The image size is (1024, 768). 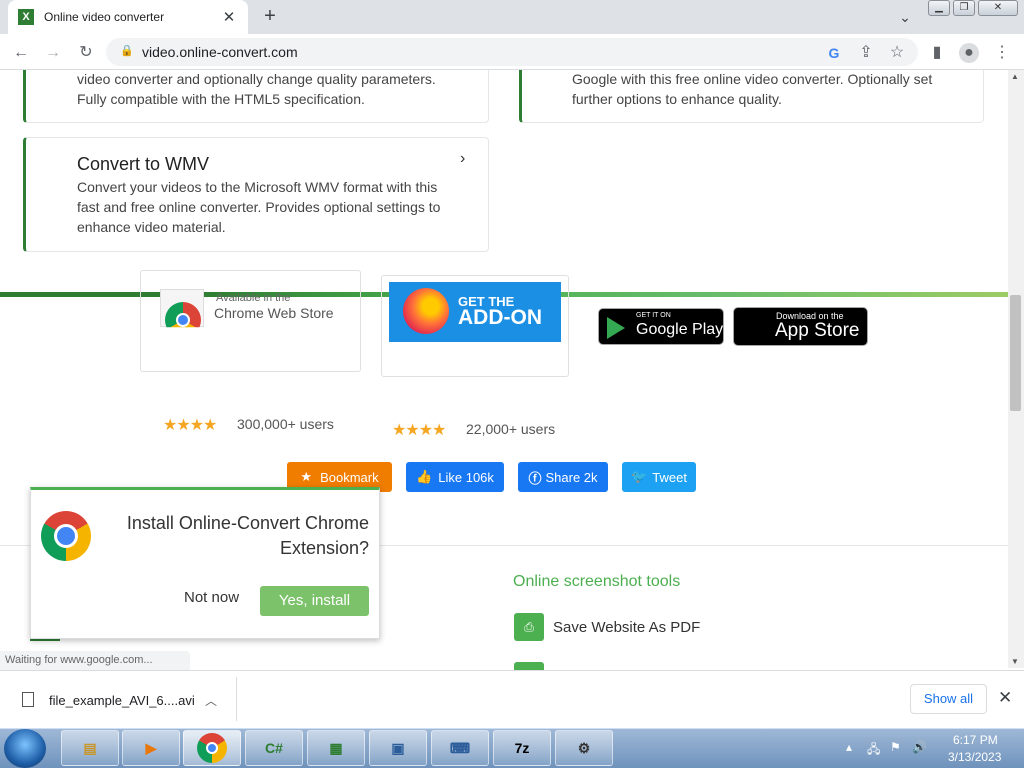 I want to click on card-title: Convert to WMV, so click(x=143, y=164).